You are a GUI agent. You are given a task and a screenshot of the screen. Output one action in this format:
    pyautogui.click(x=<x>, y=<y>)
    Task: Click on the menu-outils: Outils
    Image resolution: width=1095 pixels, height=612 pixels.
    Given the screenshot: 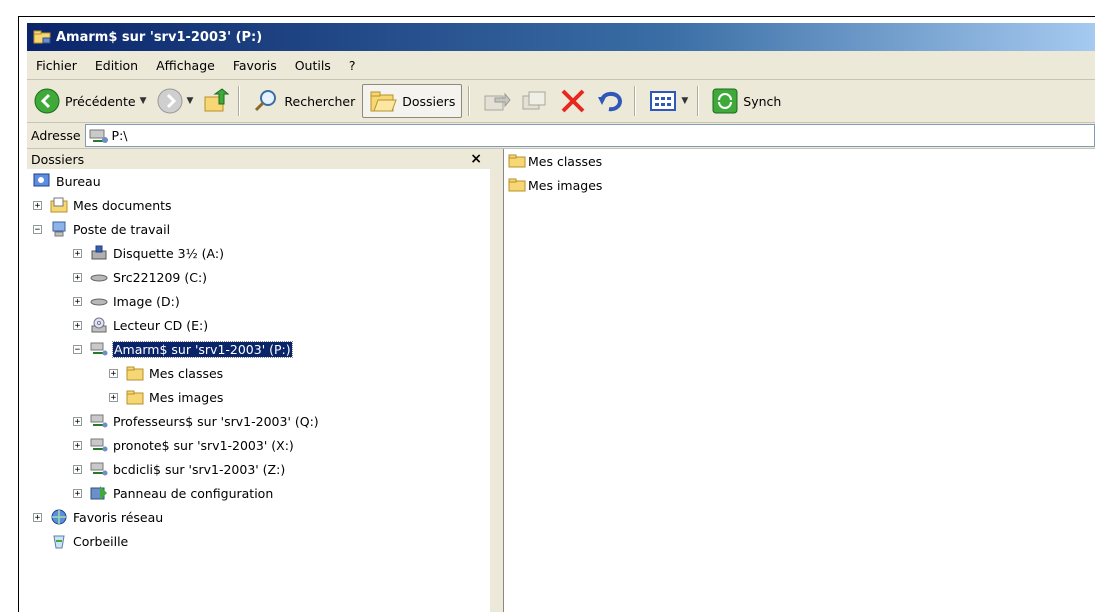 What is the action you would take?
    pyautogui.click(x=313, y=65)
    